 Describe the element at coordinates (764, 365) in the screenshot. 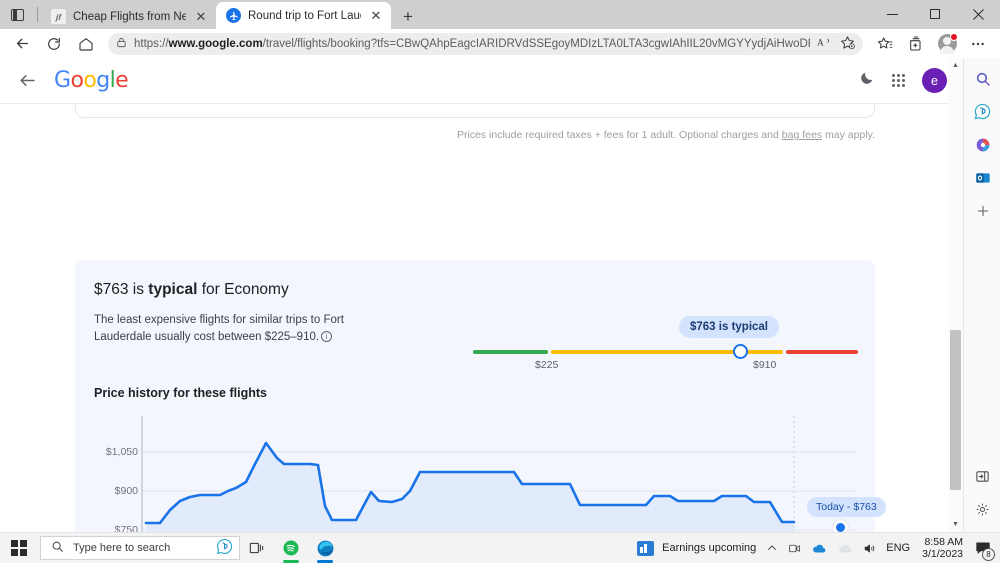

I see `price-bar-high-label: $910` at that location.